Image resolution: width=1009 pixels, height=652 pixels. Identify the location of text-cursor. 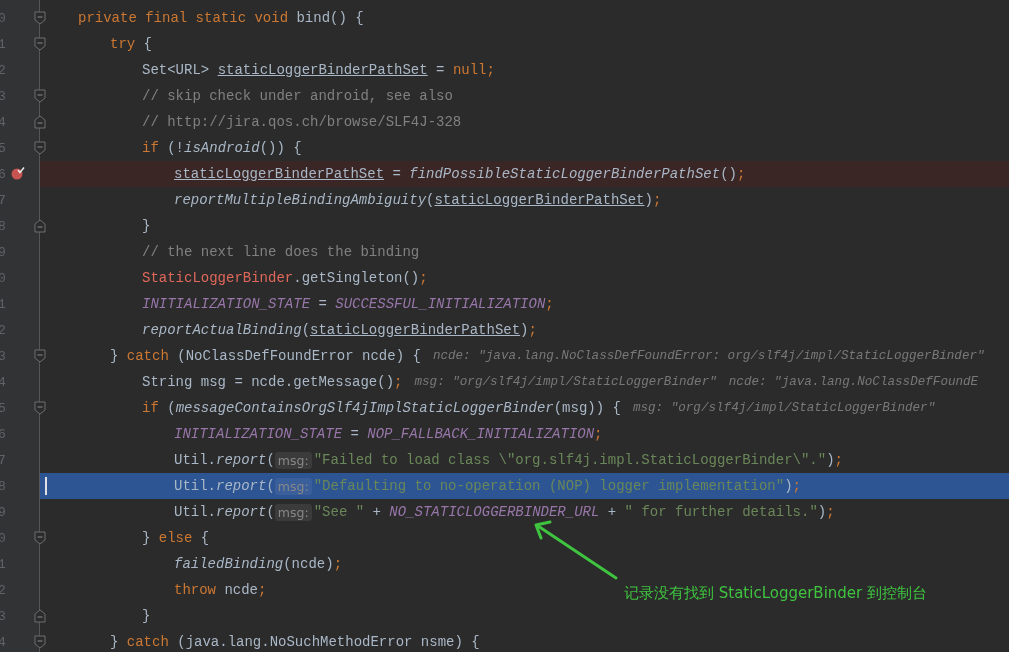
(46, 486).